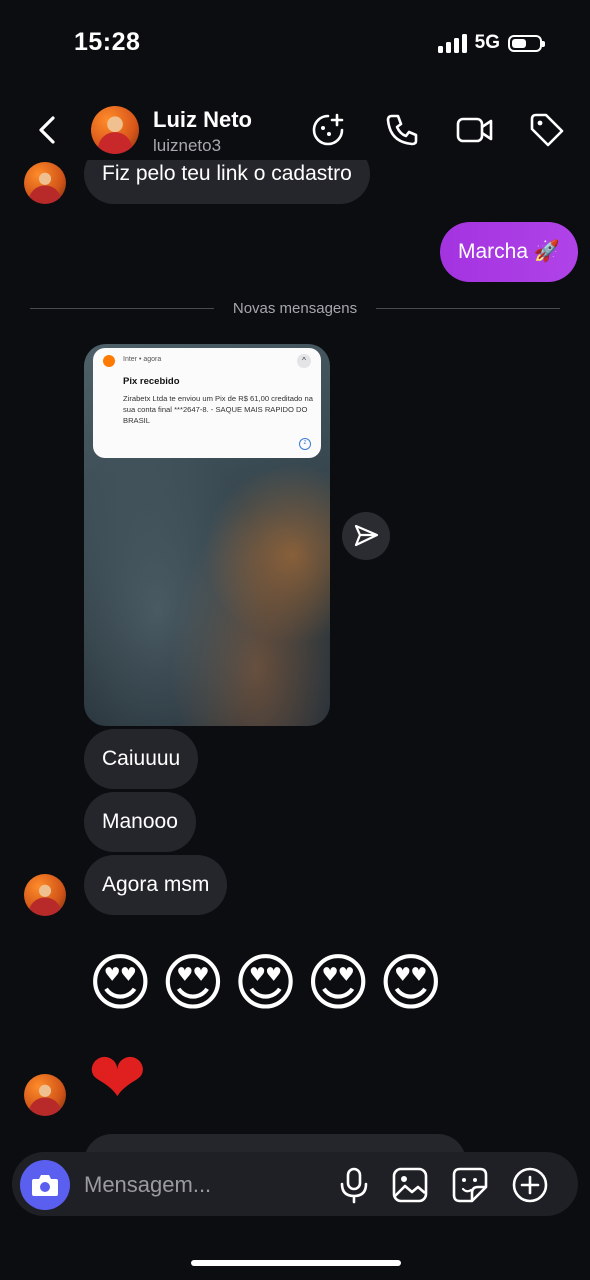 The image size is (590, 1280). What do you see at coordinates (402, 130) in the screenshot?
I see `phone-icon` at bounding box center [402, 130].